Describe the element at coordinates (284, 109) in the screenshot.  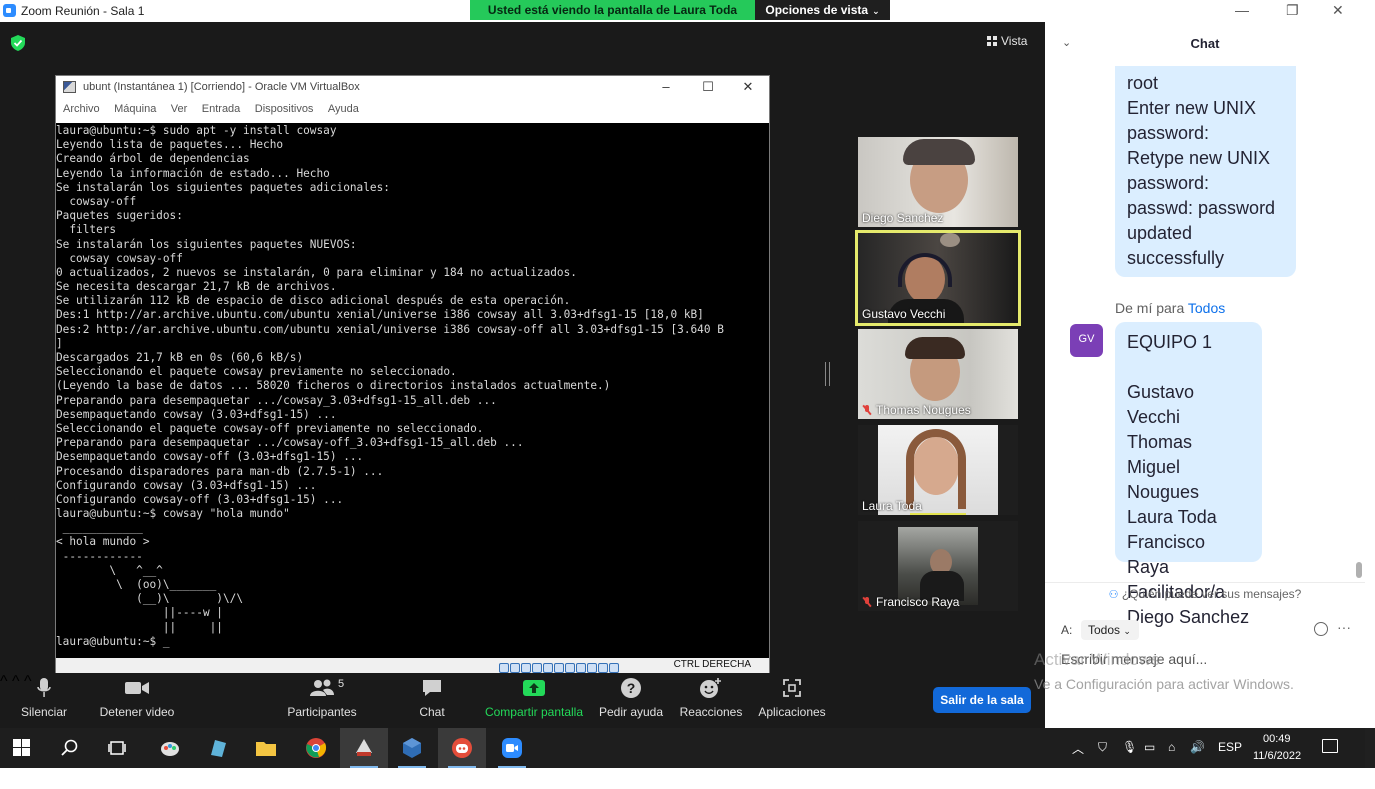
I see `menu-dispositivos: Dispositivos` at that location.